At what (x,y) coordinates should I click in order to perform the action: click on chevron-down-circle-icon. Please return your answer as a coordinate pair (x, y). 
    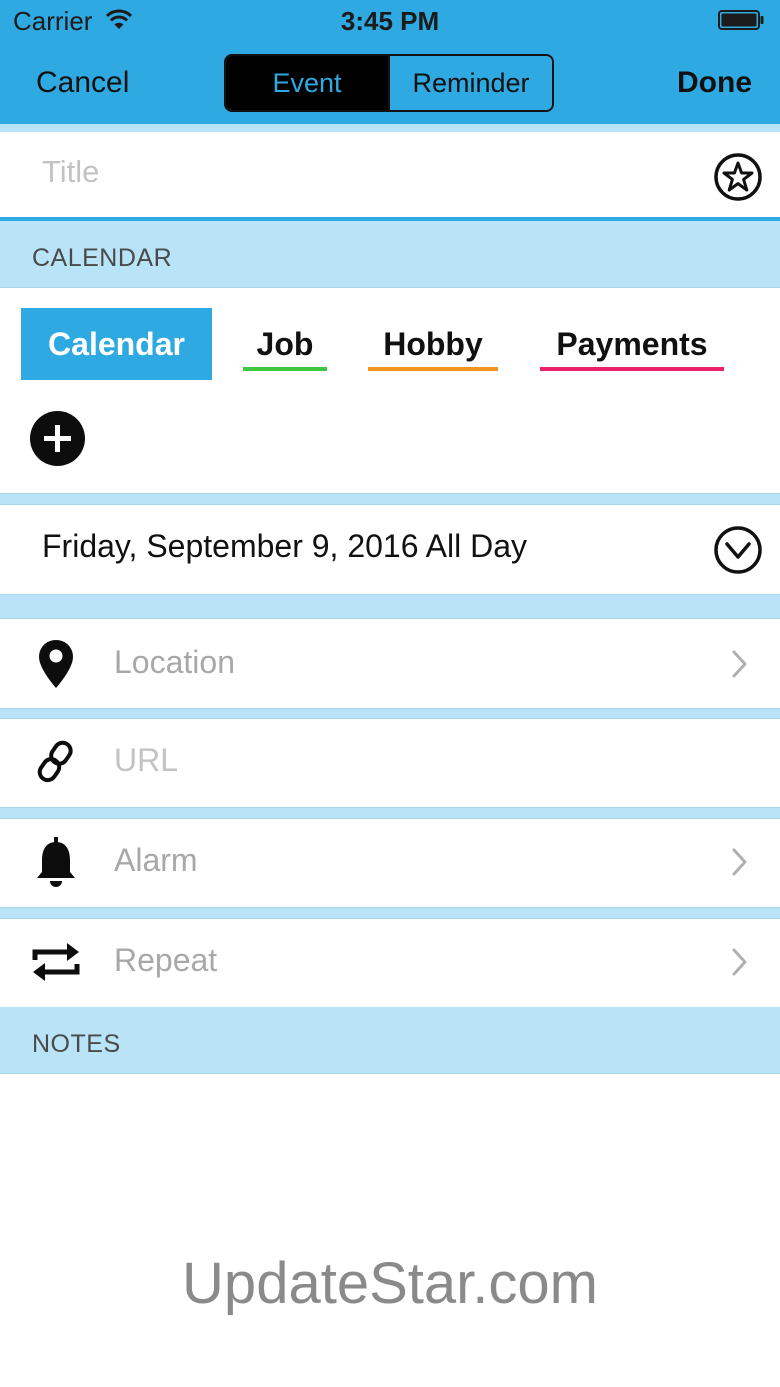
    Looking at the image, I should click on (738, 550).